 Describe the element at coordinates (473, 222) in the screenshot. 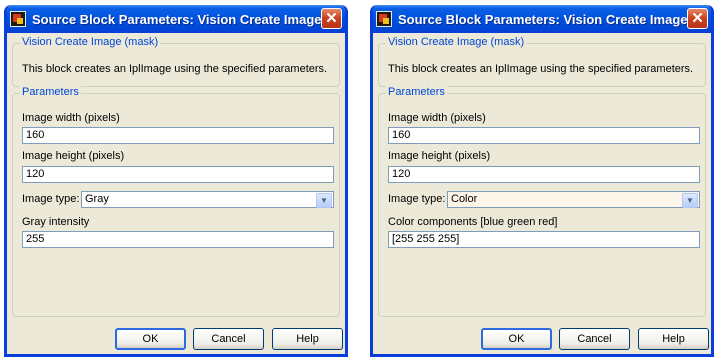

I see `color-components-label: Color components [blue green red]` at that location.